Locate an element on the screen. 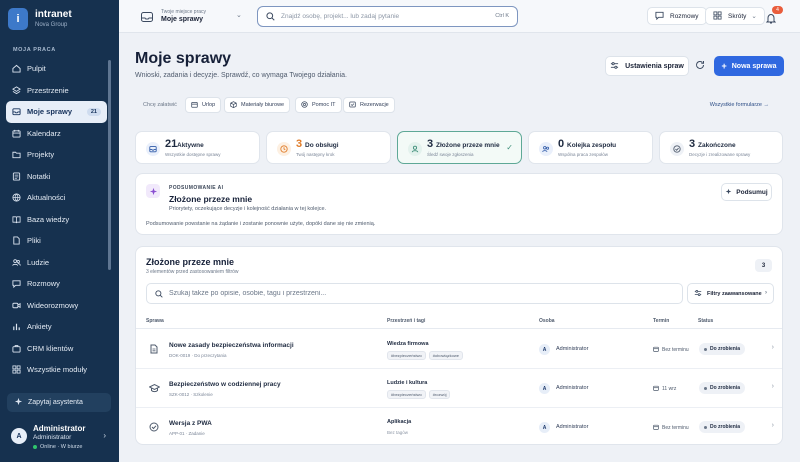 The width and height of the screenshot is (800, 462). chip-pomoc-it: Pomoc IT is located at coordinates (318, 105).